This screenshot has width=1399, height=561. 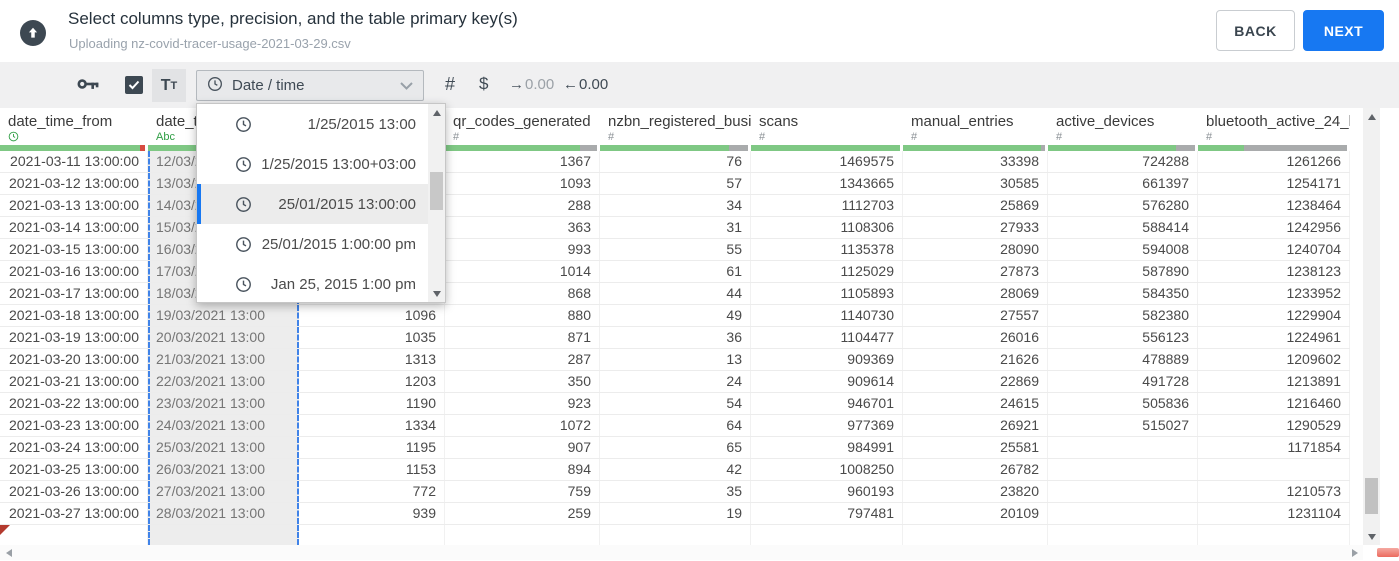 What do you see at coordinates (522, 403) in the screenshot?
I see `cell: 923` at bounding box center [522, 403].